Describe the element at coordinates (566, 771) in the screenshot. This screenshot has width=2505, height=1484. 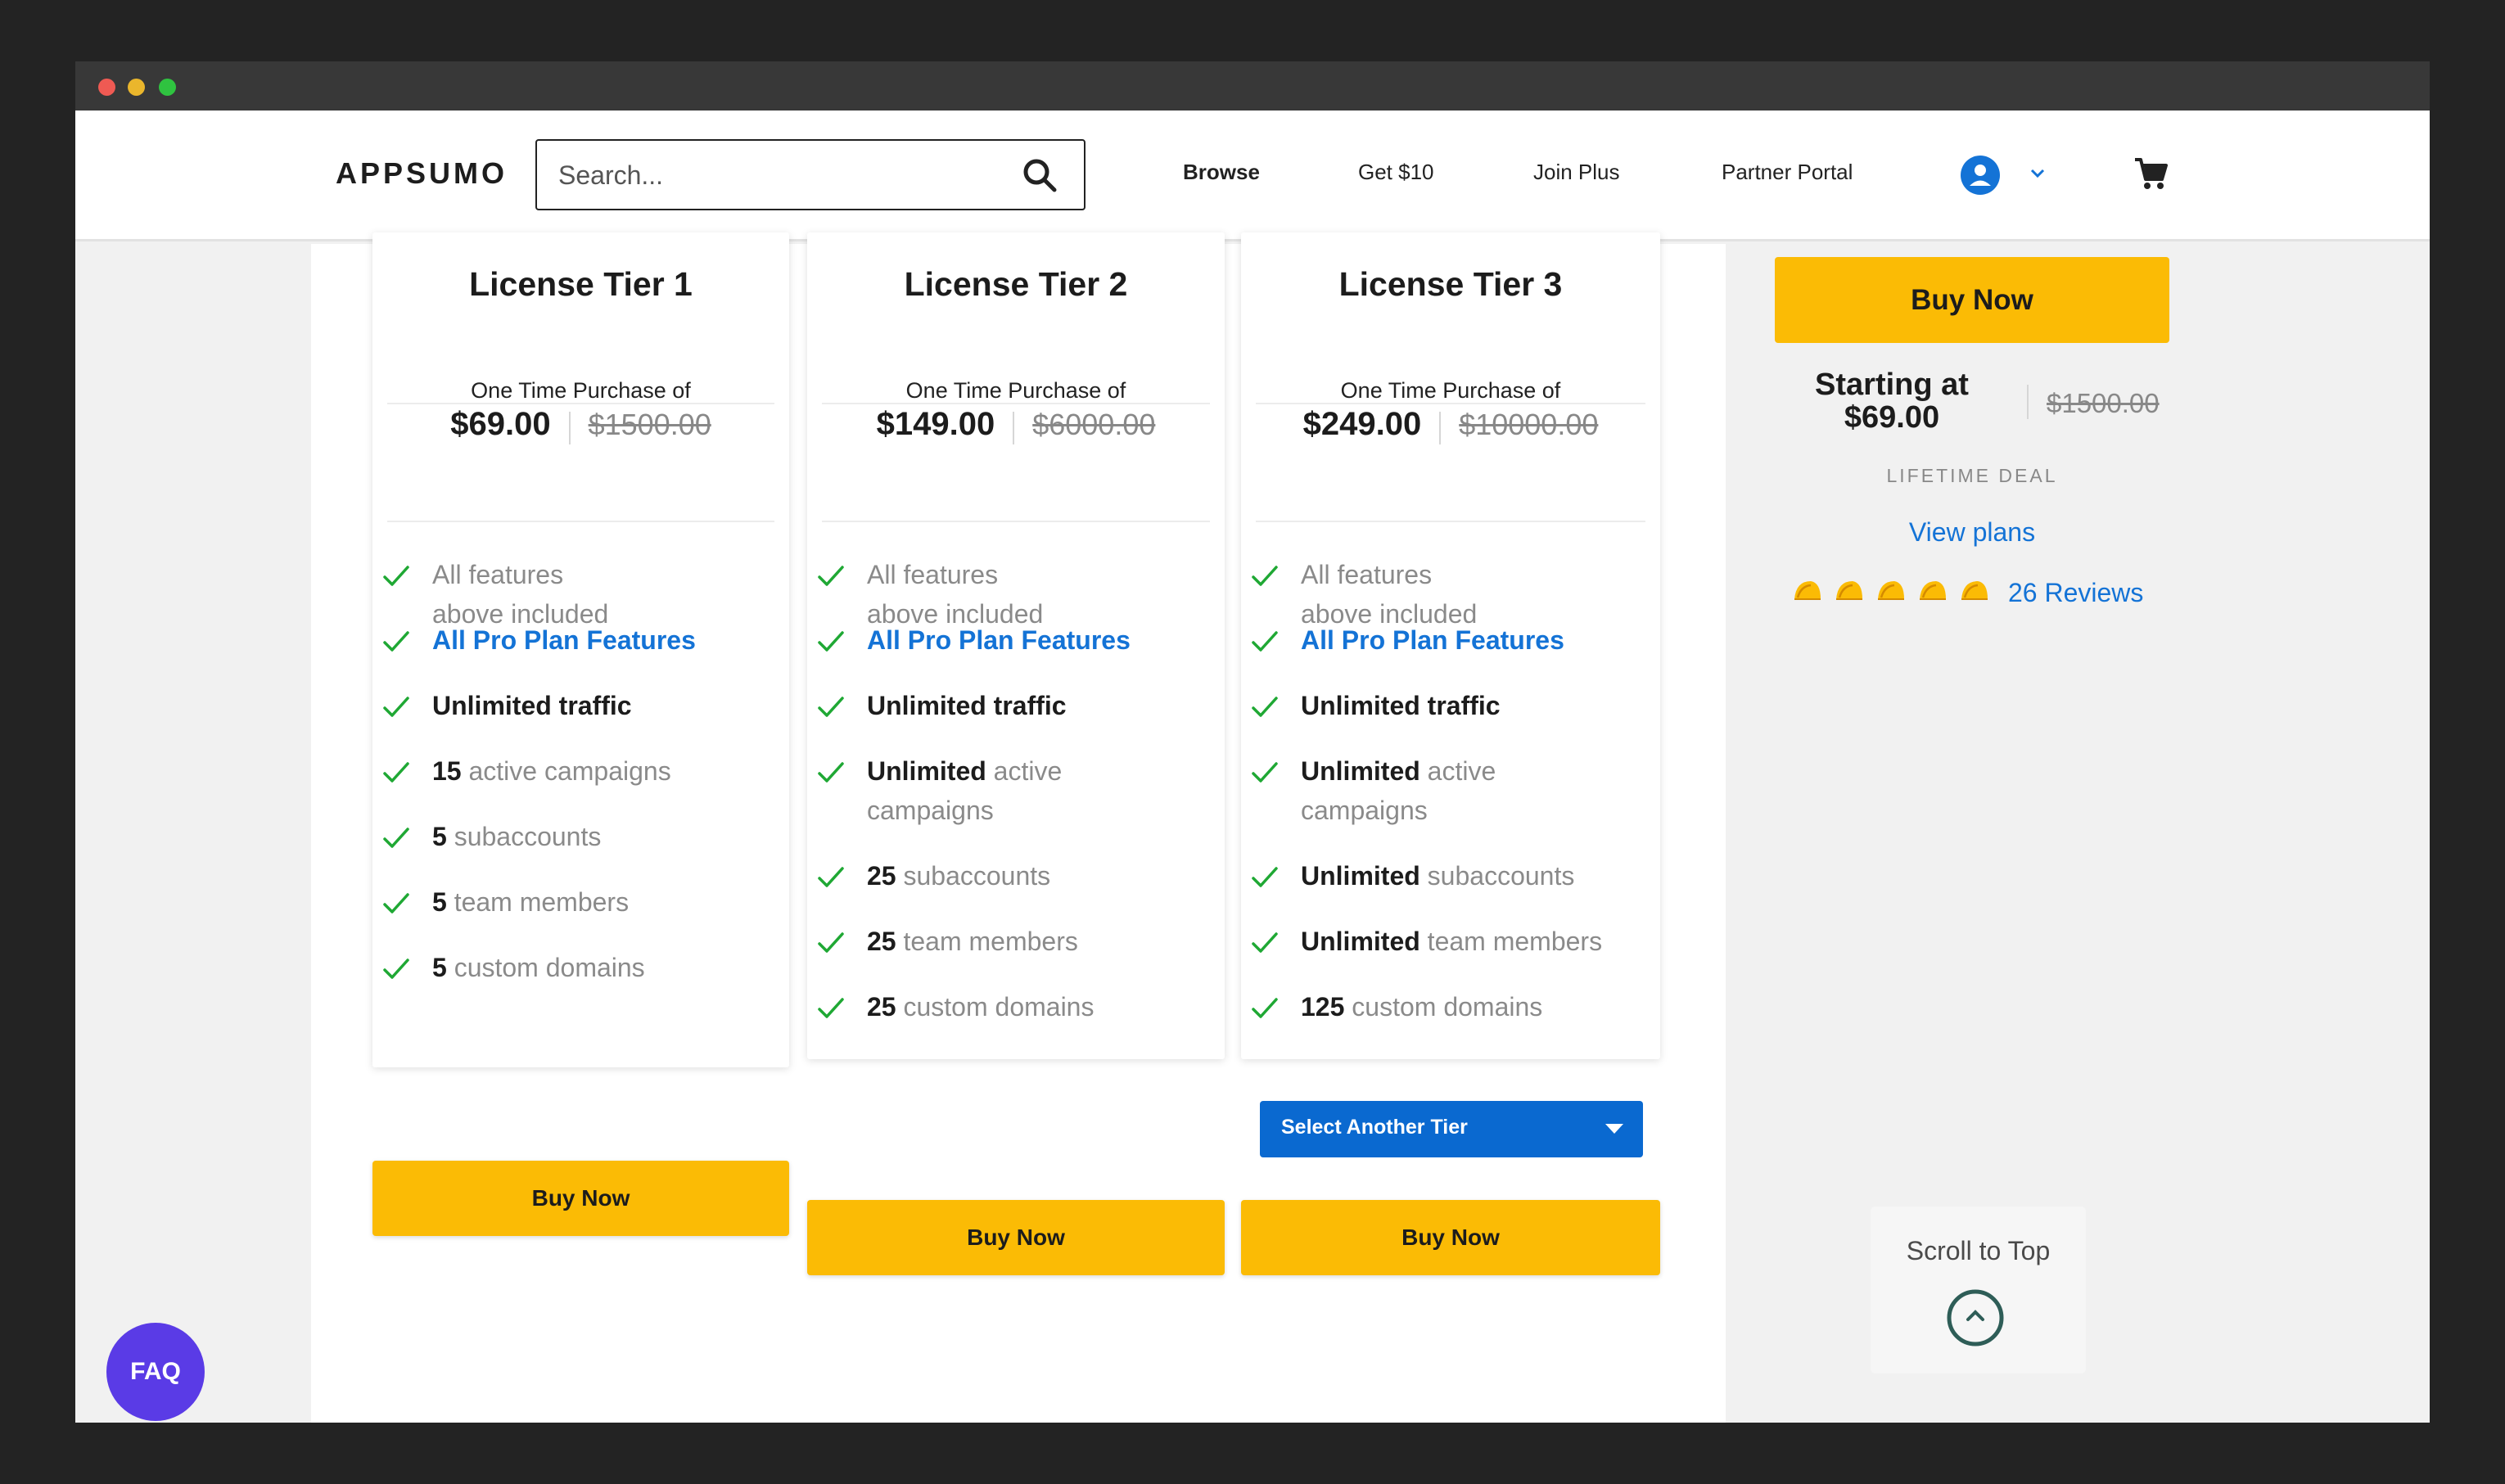
I see `feature-text: active campaigns` at that location.